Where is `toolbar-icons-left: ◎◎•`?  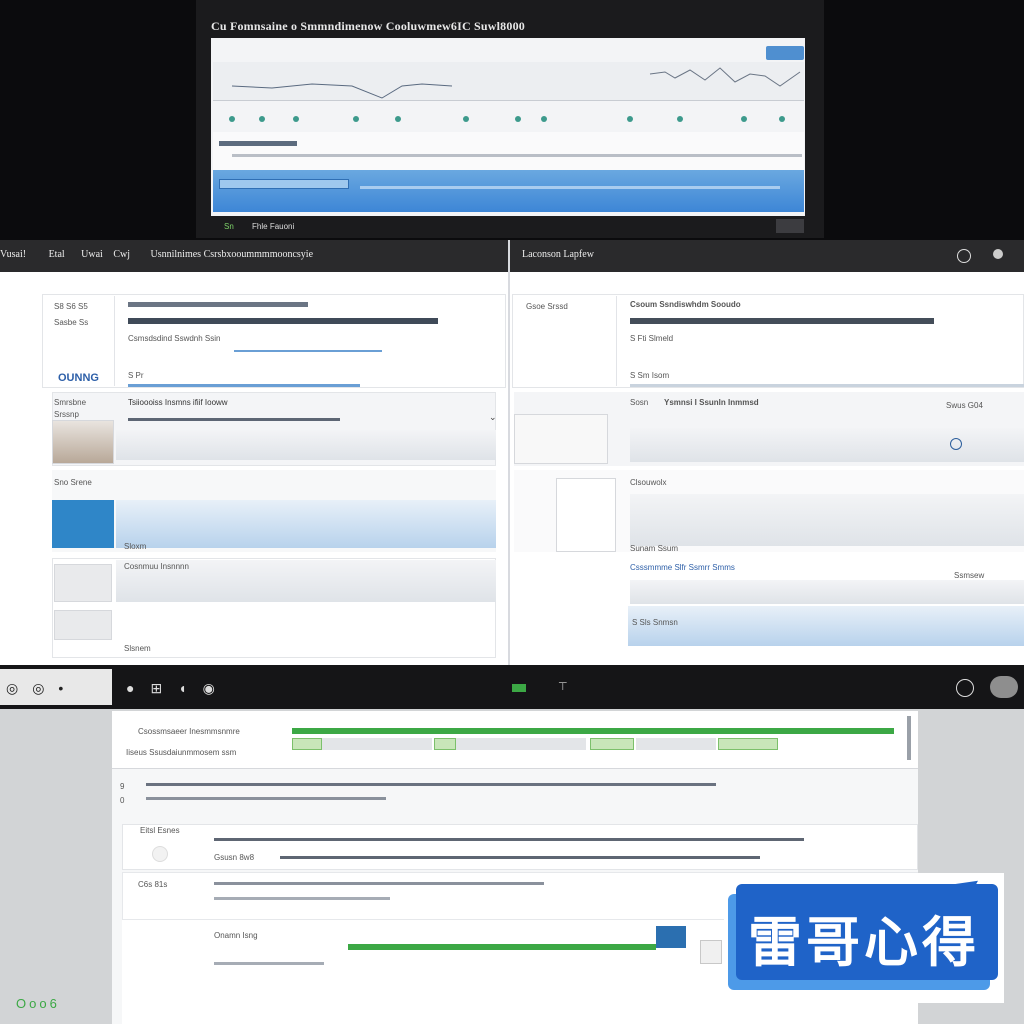
toolbar-icons-left: ◎◎• is located at coordinates (41, 688).